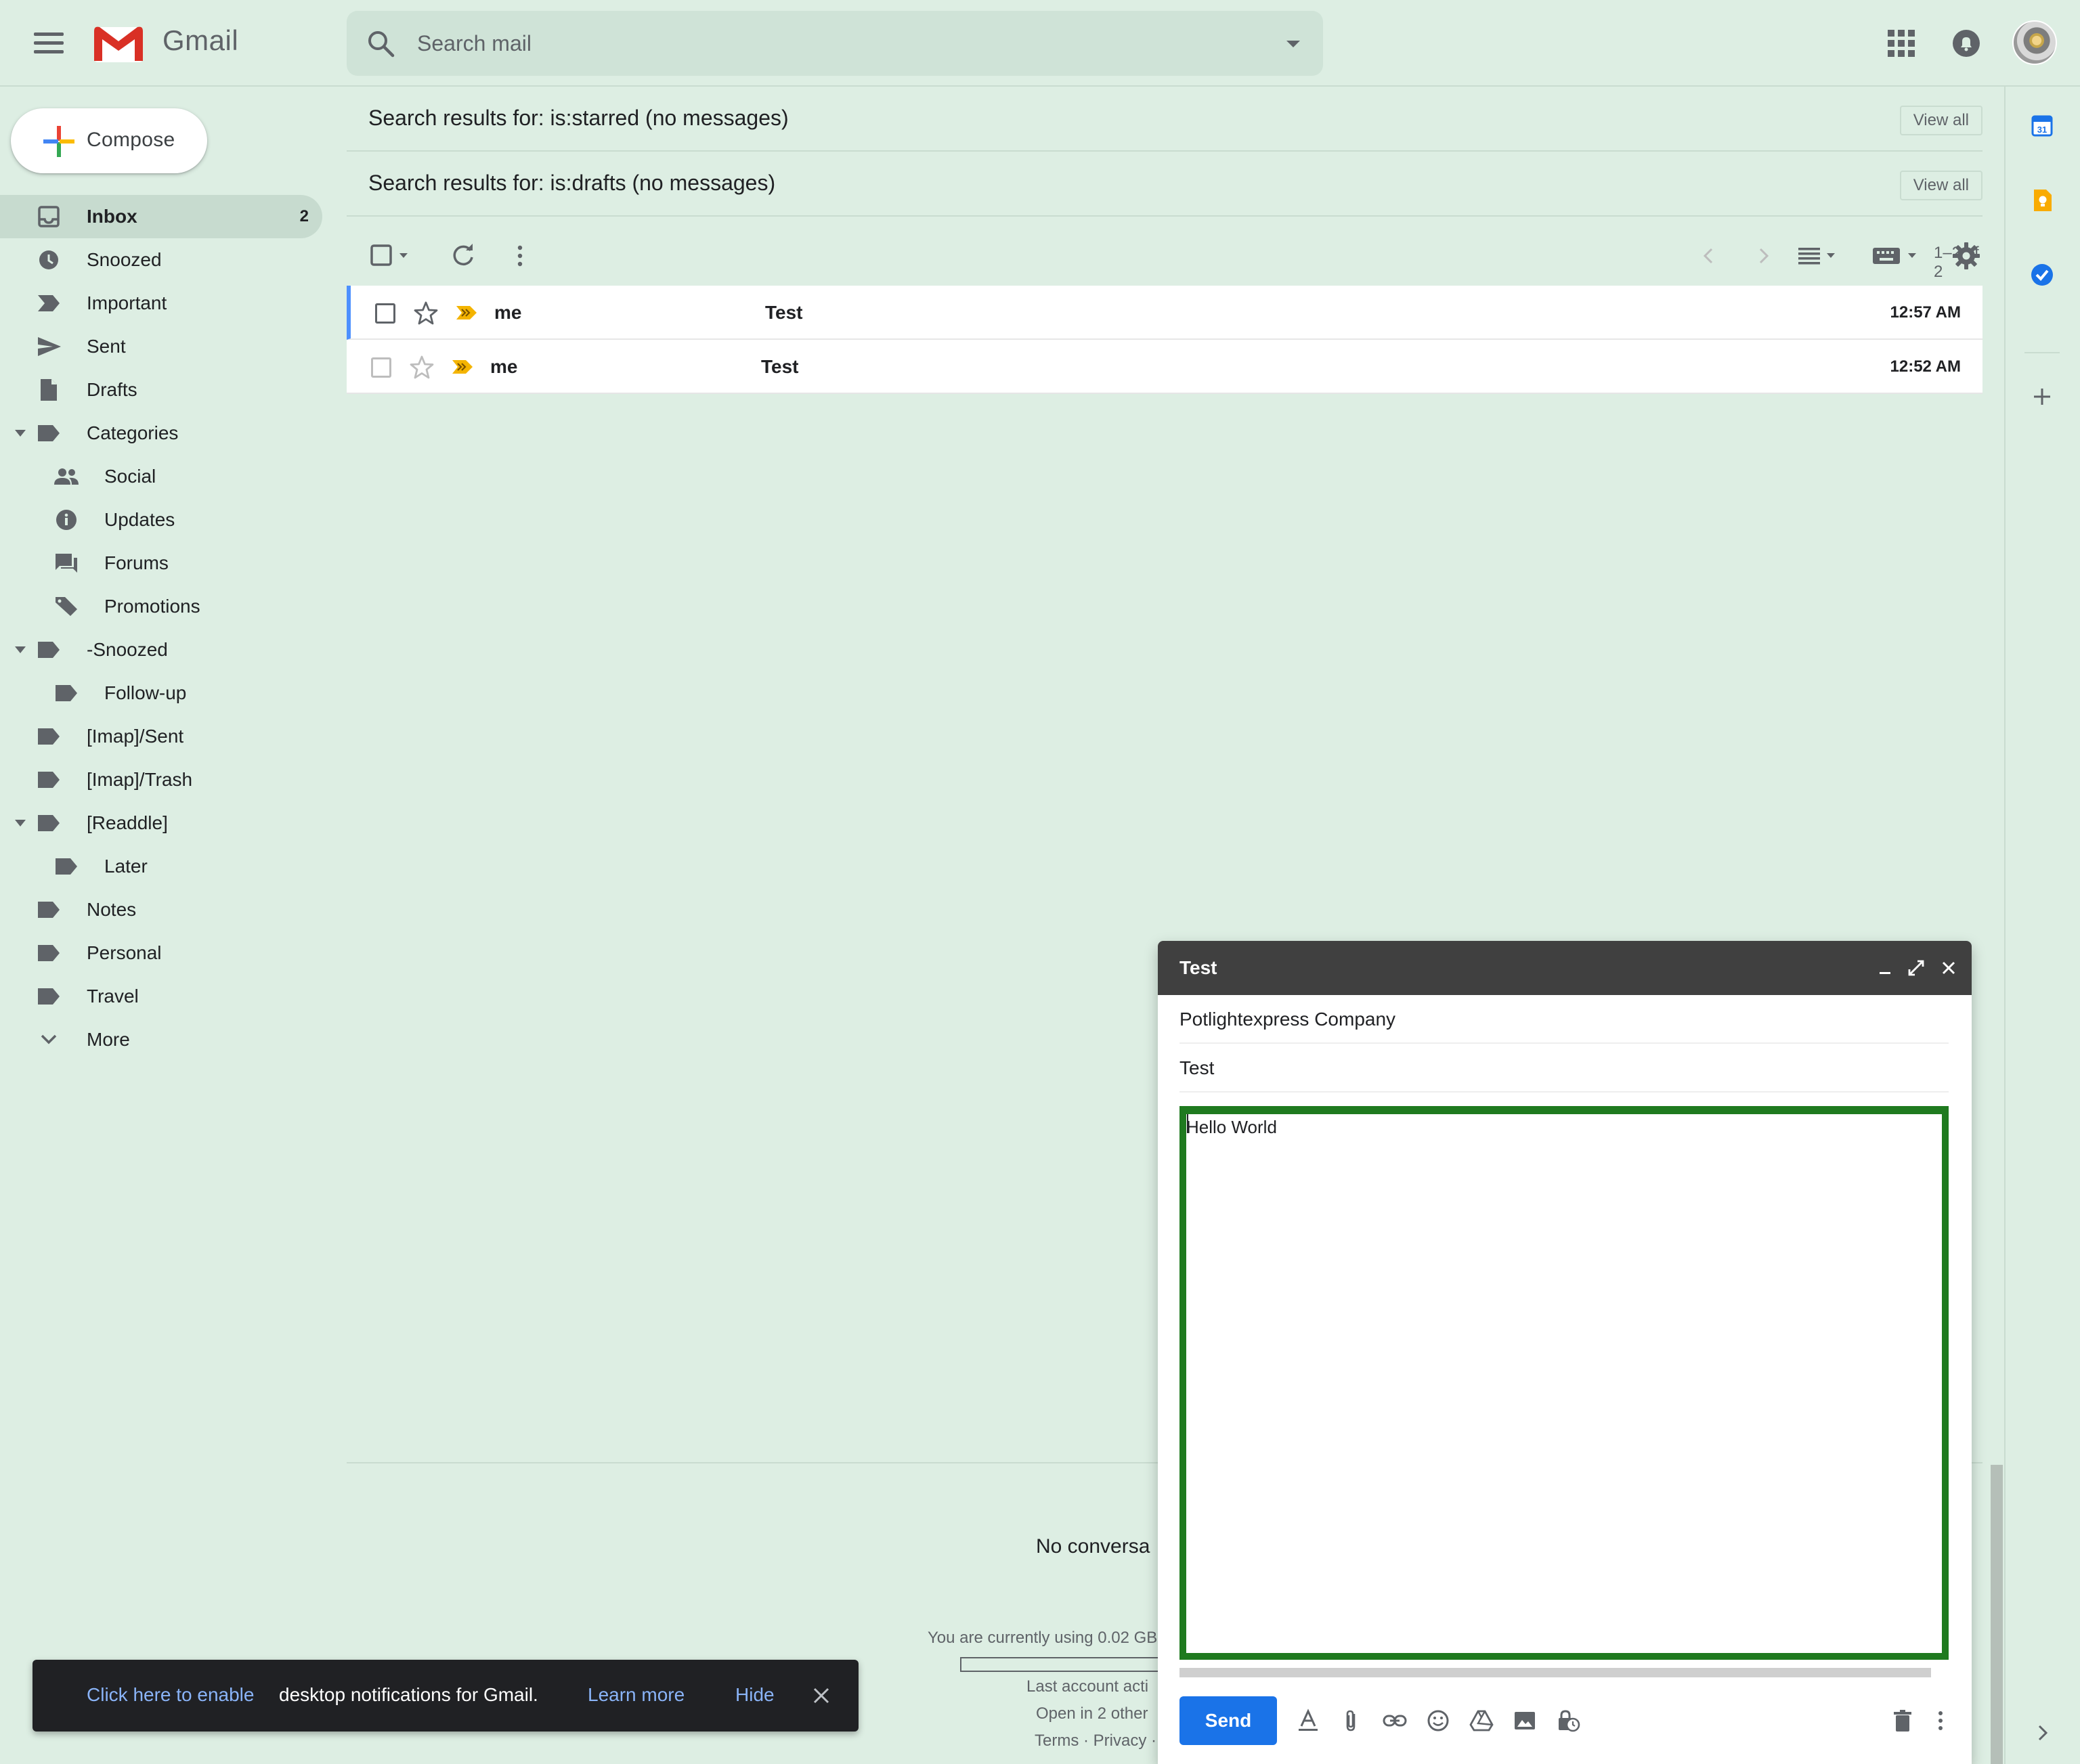 This screenshot has height=1764, width=2080. What do you see at coordinates (464, 255) in the screenshot?
I see `refresh-icon` at bounding box center [464, 255].